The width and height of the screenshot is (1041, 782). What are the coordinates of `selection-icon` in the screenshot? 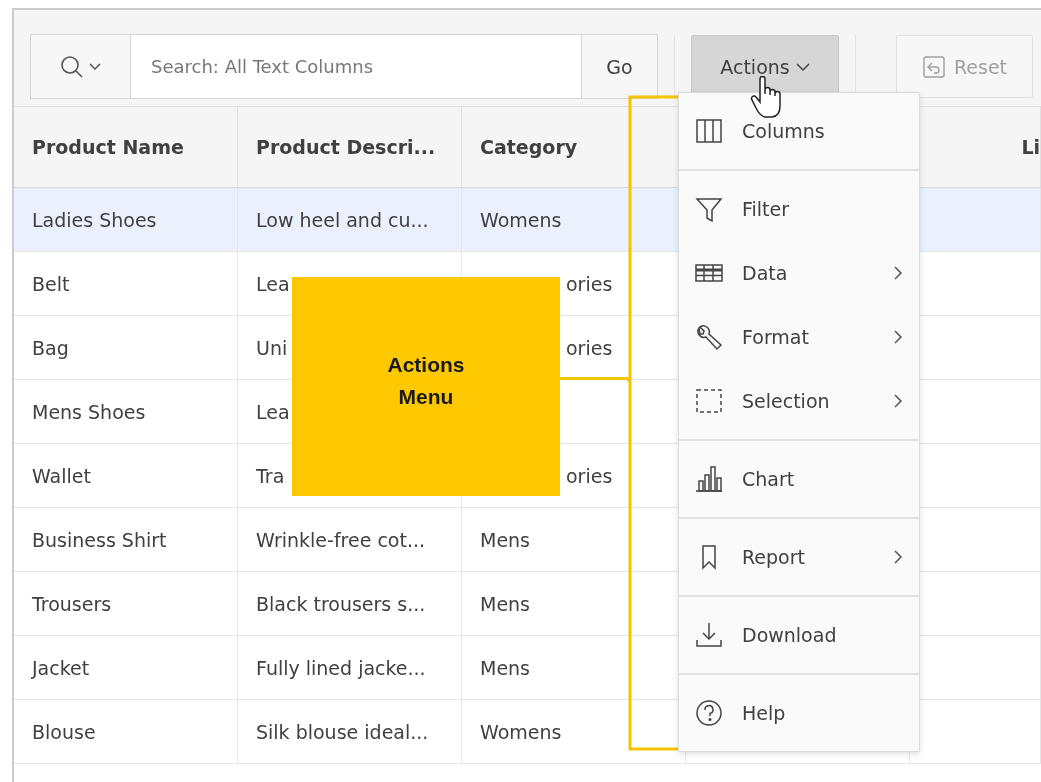 It's located at (709, 401).